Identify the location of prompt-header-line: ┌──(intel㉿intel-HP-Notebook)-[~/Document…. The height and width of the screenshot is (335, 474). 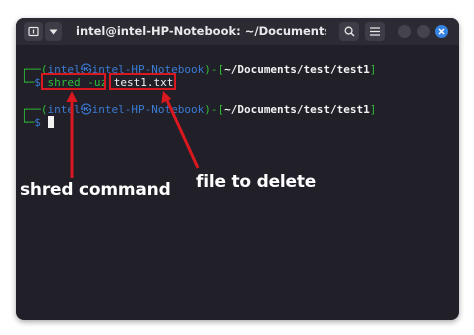
(198, 110).